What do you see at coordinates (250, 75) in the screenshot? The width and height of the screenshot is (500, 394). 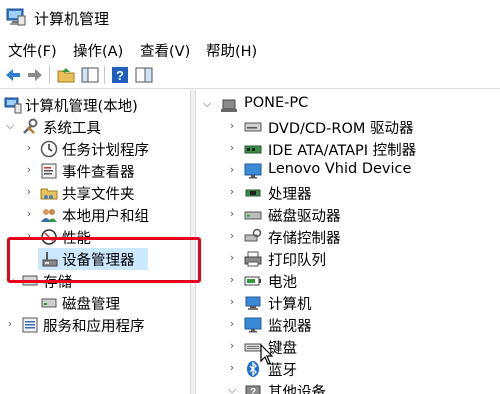 I see `toolbar: ?` at bounding box center [250, 75].